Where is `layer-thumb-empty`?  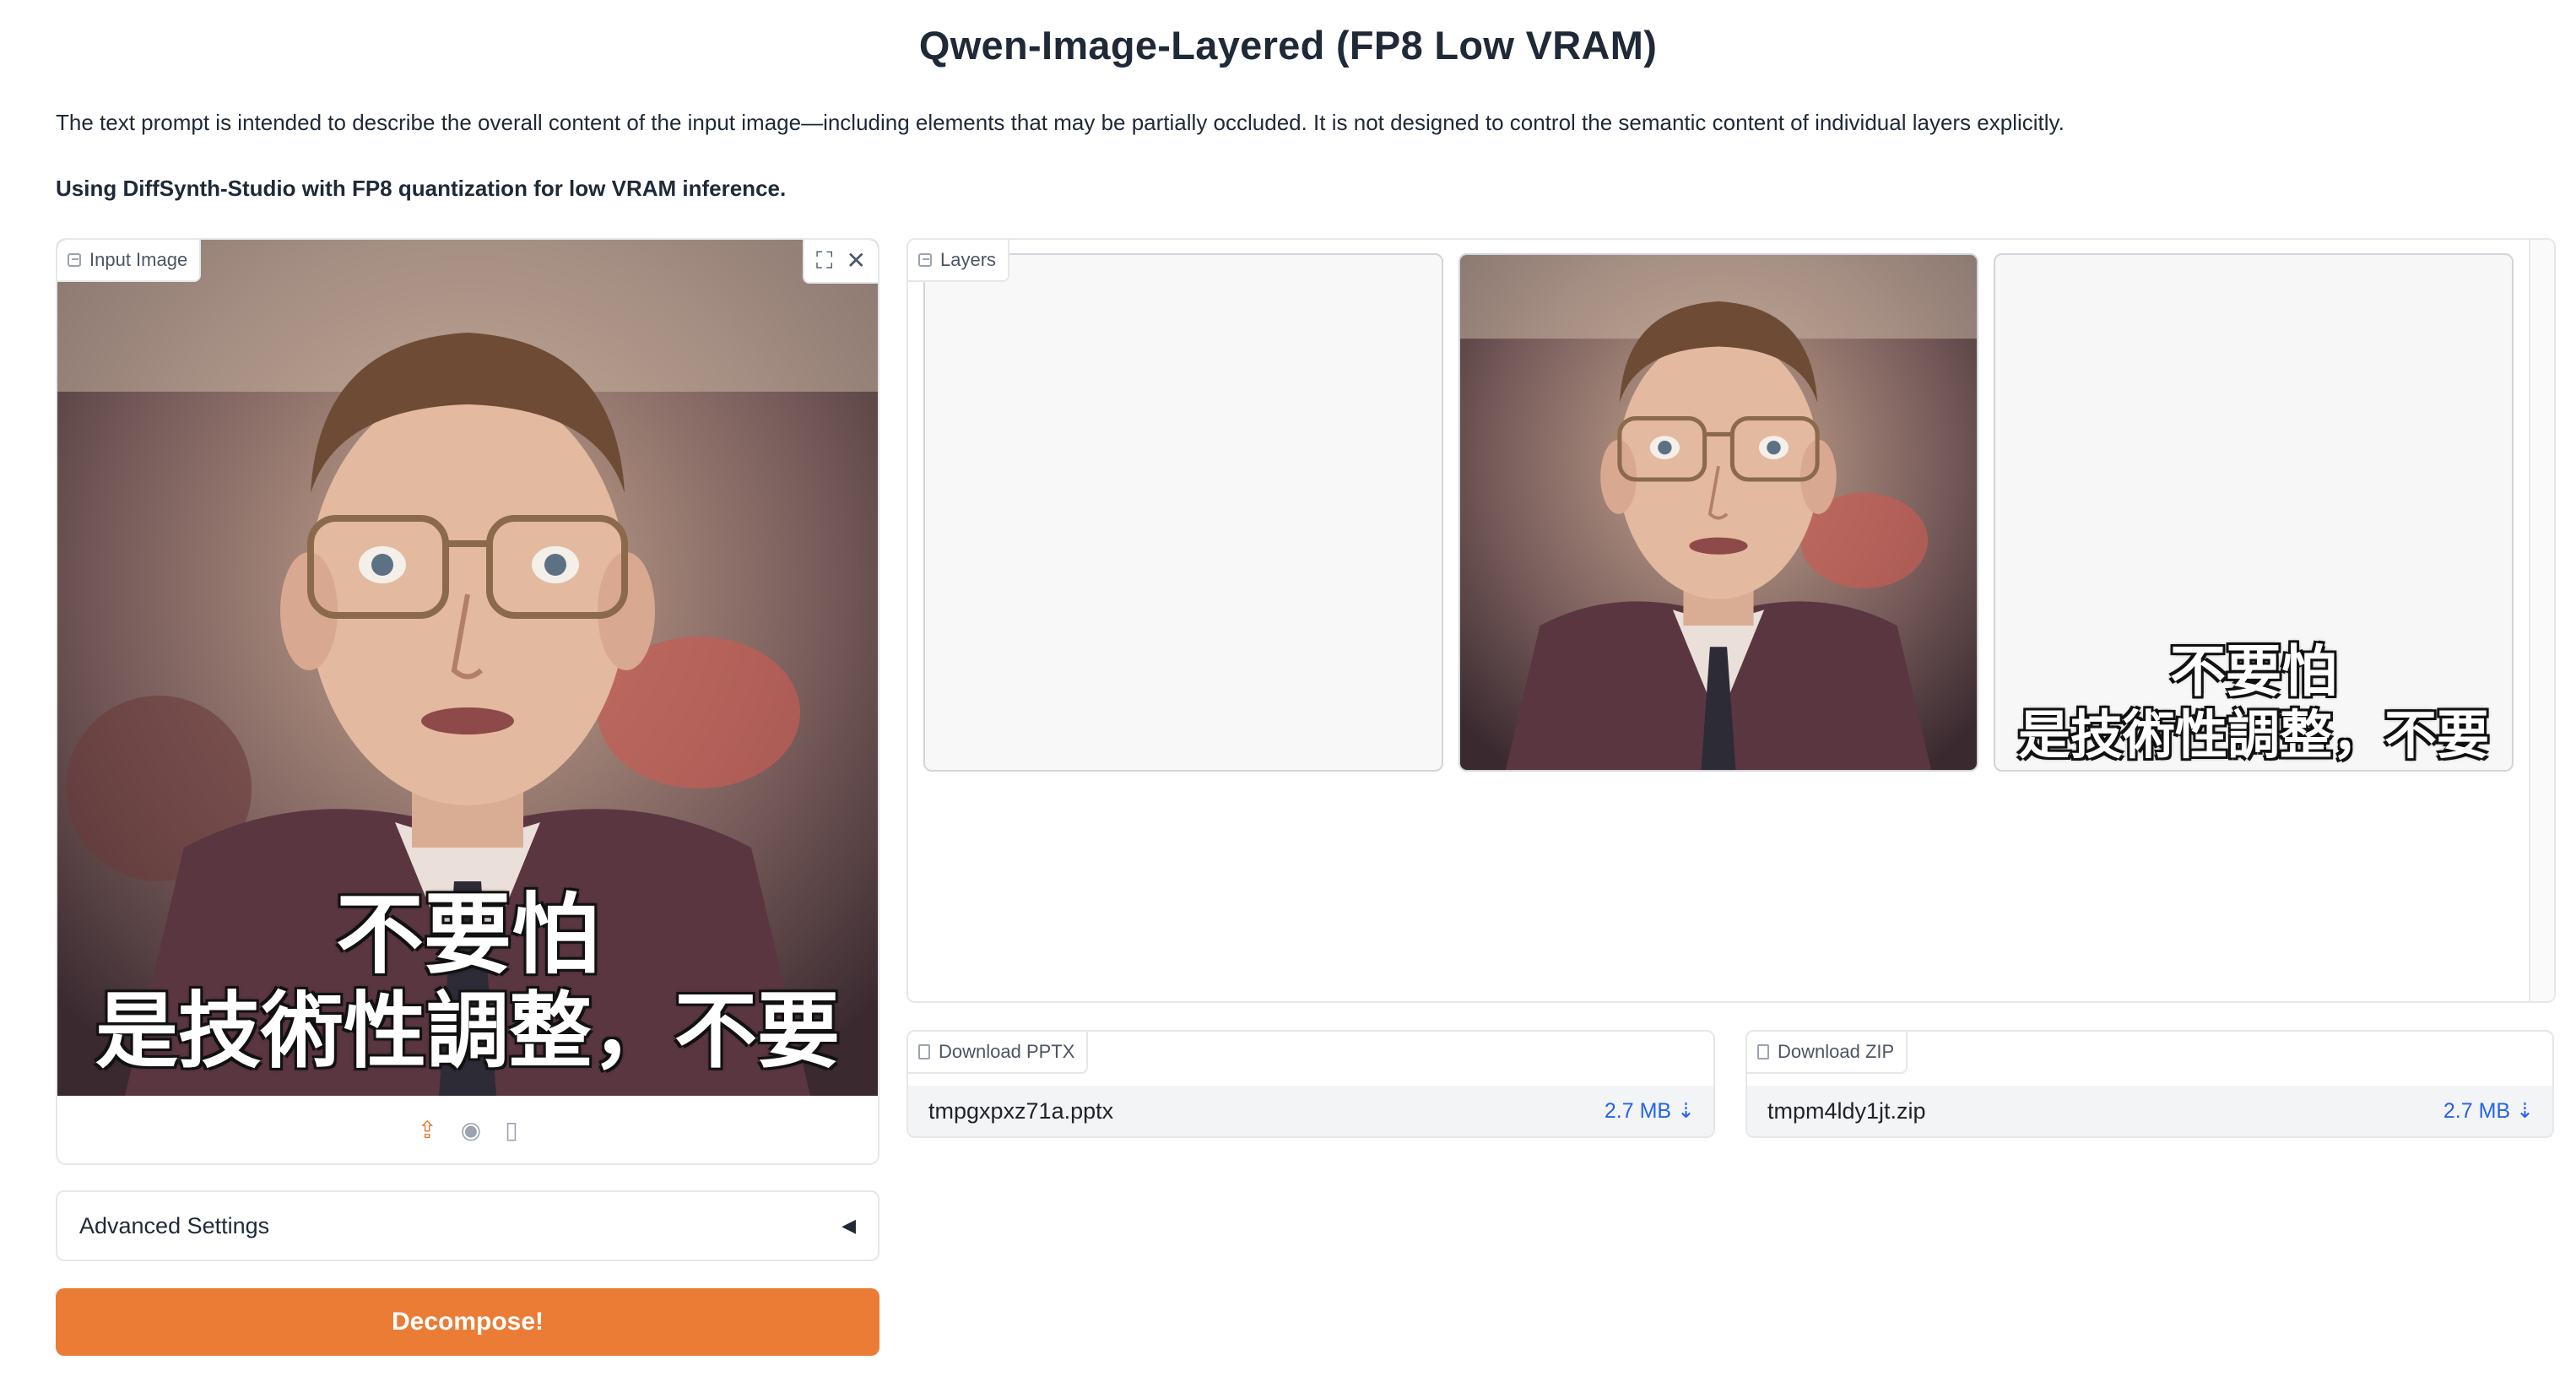
layer-thumb-empty is located at coordinates (1183, 512).